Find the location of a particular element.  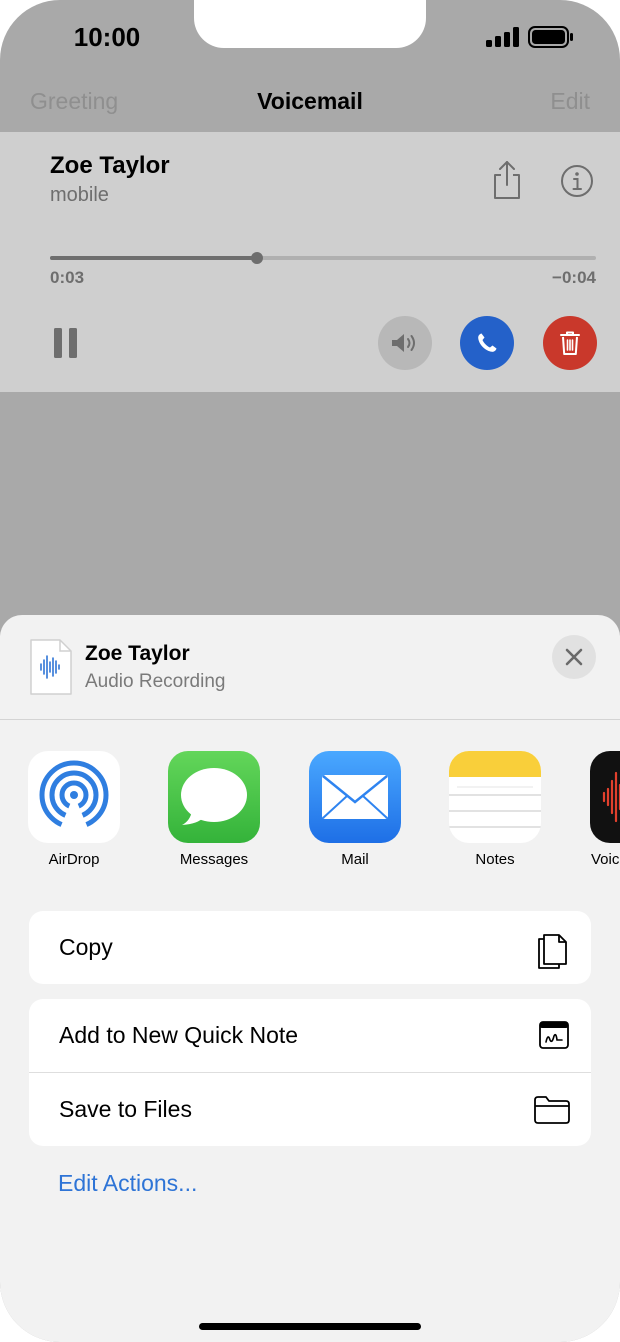

app-label: Notes is located at coordinates (495, 859).